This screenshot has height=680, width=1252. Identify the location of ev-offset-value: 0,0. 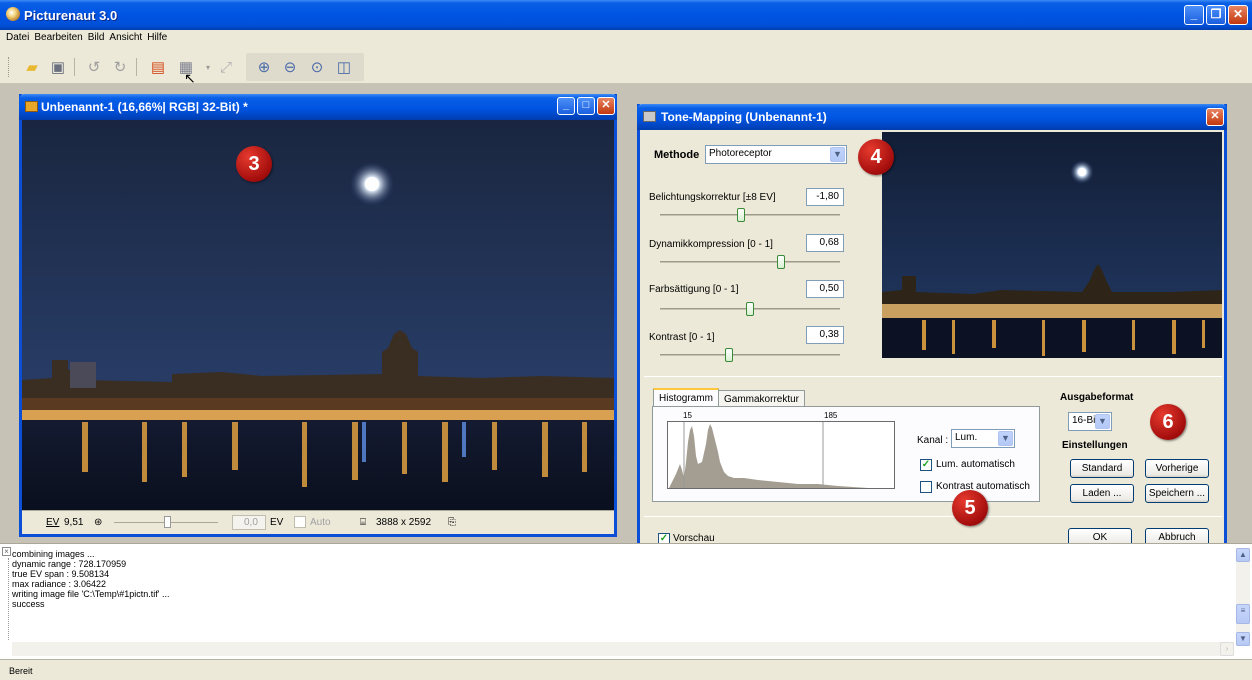
(251, 522).